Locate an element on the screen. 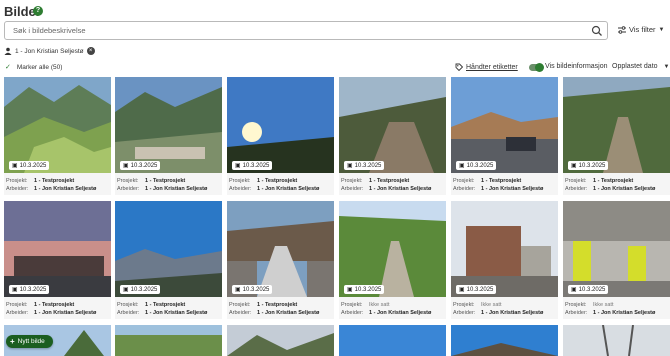 Image resolution: width=670 pixels, height=356 pixels. manage-tags-button: Håndter etiketter is located at coordinates (486, 67).